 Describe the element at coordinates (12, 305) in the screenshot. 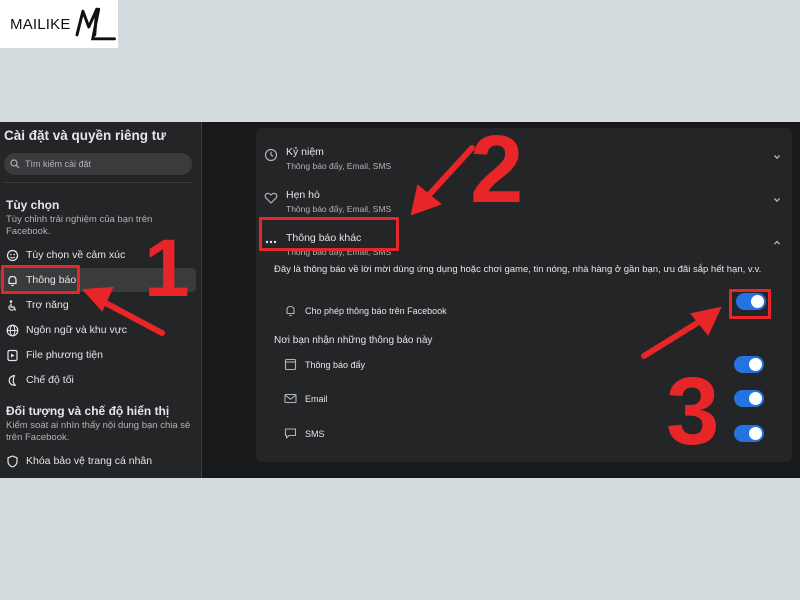

I see `accessibility-icon` at that location.